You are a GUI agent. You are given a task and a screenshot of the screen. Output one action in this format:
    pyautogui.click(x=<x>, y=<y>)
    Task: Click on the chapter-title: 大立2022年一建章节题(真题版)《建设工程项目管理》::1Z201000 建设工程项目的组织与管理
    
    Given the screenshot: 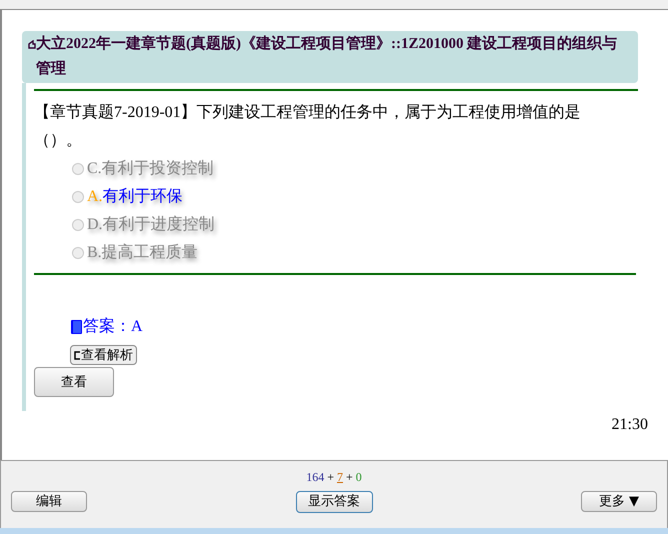 What is the action you would take?
    pyautogui.click(x=327, y=56)
    